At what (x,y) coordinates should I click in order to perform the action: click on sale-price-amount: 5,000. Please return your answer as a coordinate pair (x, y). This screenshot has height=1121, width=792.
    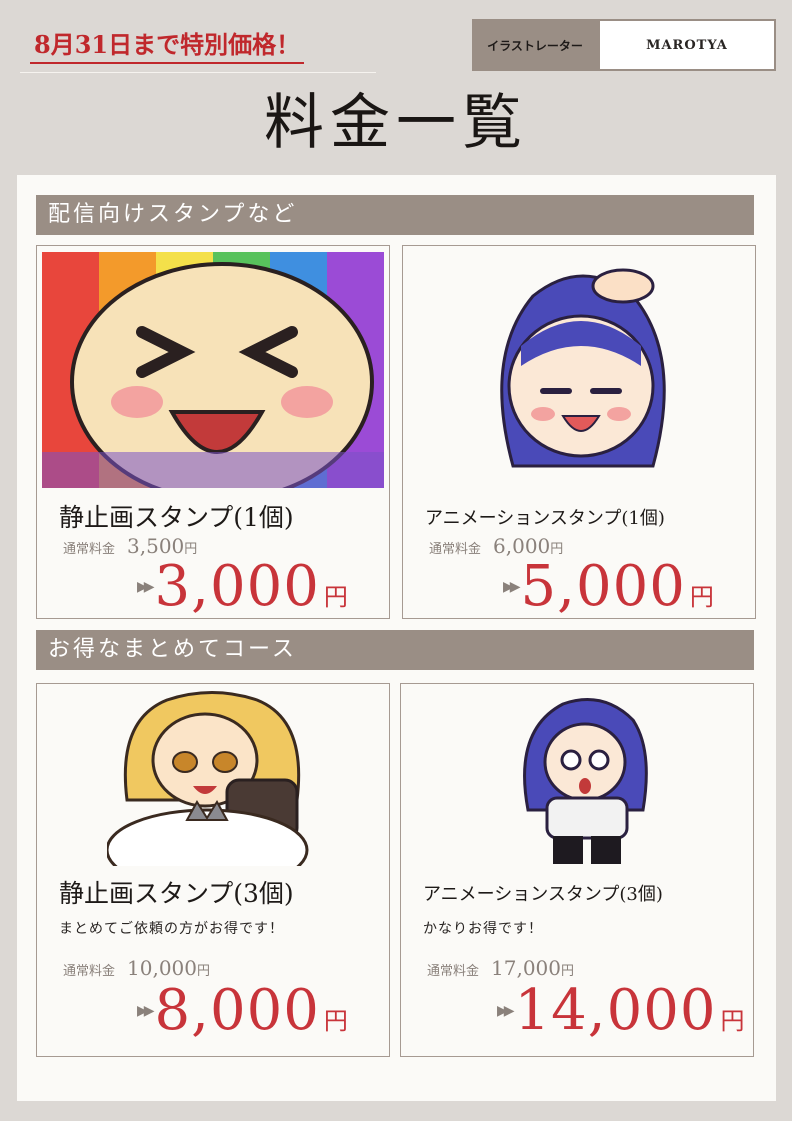
    Looking at the image, I should click on (603, 586).